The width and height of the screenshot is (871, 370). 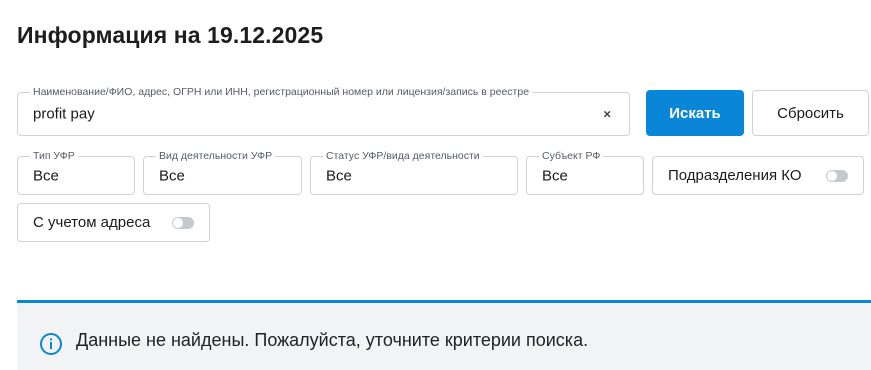 What do you see at coordinates (222, 172) in the screenshot?
I see `filter-activity-select: Вид деятельности УФР Все` at bounding box center [222, 172].